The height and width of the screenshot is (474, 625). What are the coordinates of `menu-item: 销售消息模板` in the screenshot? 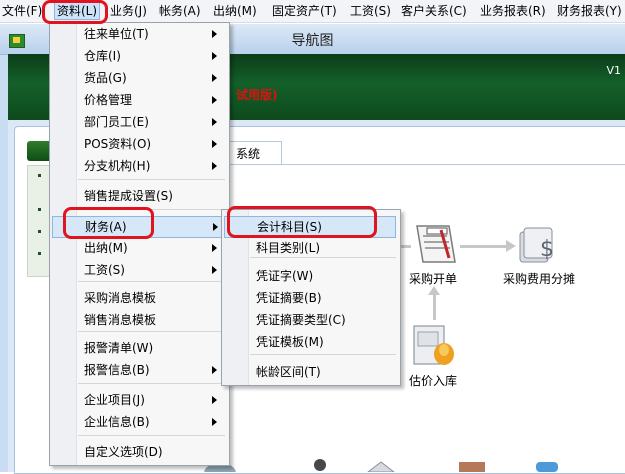 It's located at (139, 320).